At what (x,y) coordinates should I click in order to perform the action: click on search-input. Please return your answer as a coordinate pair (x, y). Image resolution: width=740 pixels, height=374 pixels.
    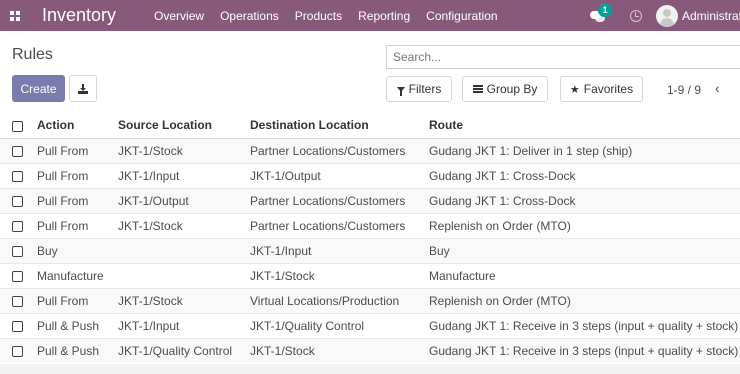
    Looking at the image, I should click on (566, 57).